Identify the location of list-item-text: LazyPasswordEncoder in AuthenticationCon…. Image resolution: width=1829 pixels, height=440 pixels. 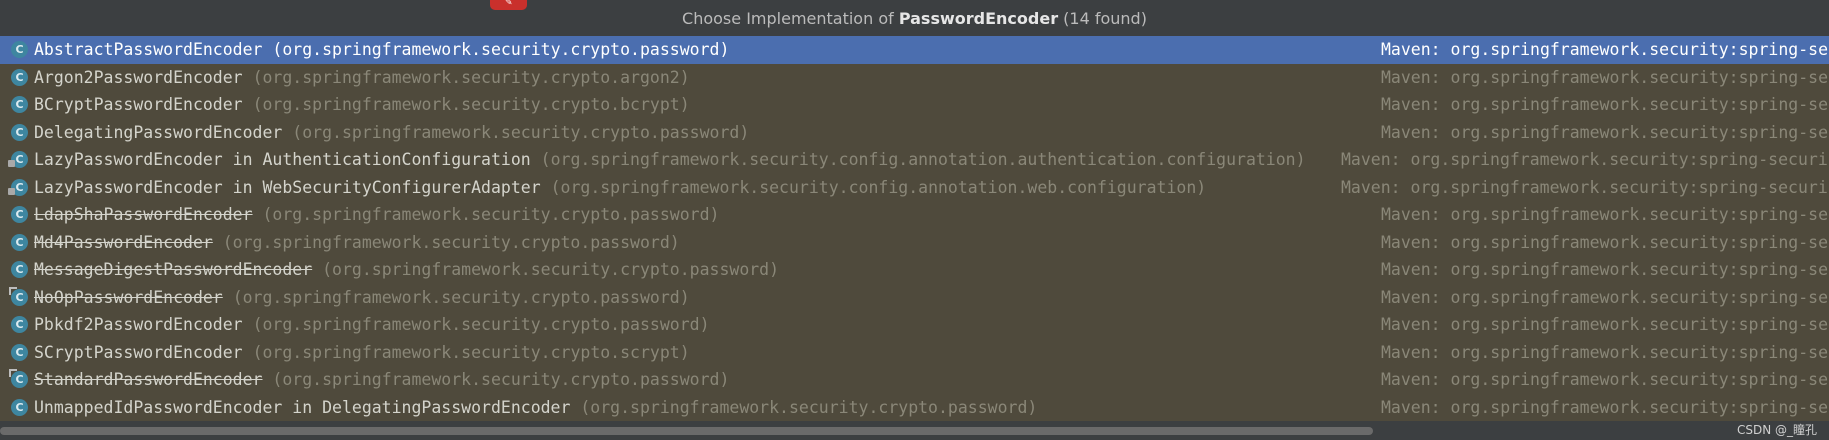
(670, 160).